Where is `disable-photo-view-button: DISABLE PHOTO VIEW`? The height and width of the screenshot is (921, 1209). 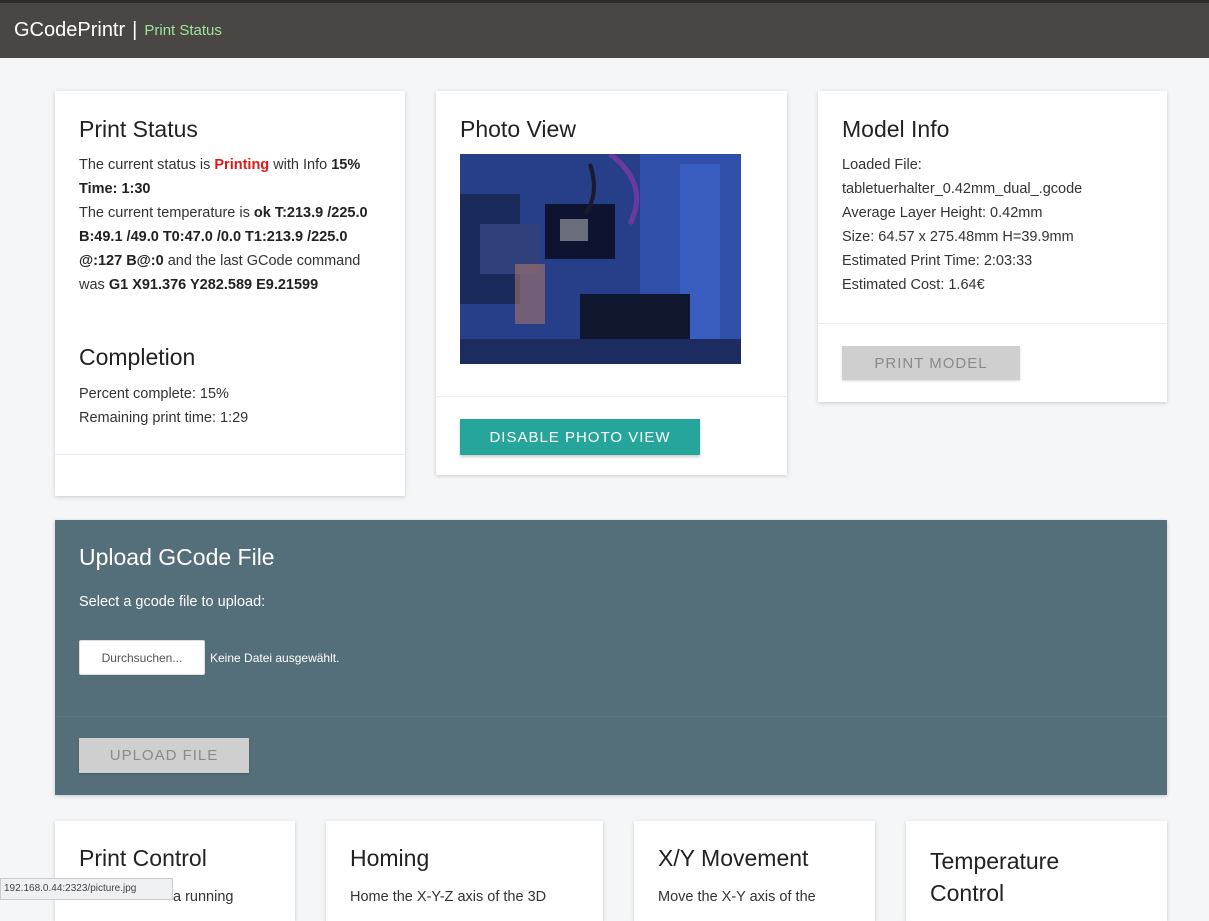 disable-photo-view-button: DISABLE PHOTO VIEW is located at coordinates (580, 437).